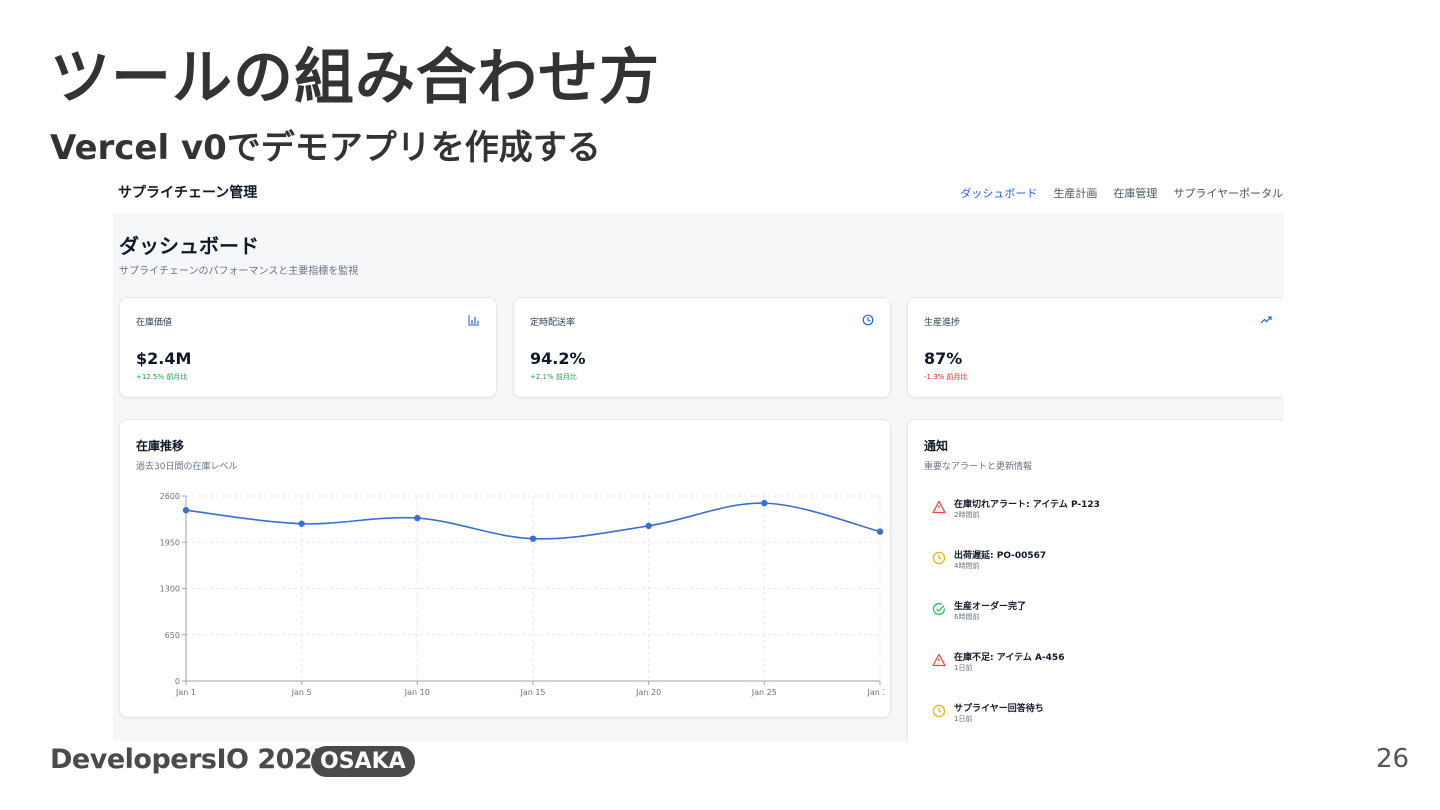  Describe the element at coordinates (1052, 716) in the screenshot. I see `notification-item: サプライヤー回答待ち 1日前` at that location.